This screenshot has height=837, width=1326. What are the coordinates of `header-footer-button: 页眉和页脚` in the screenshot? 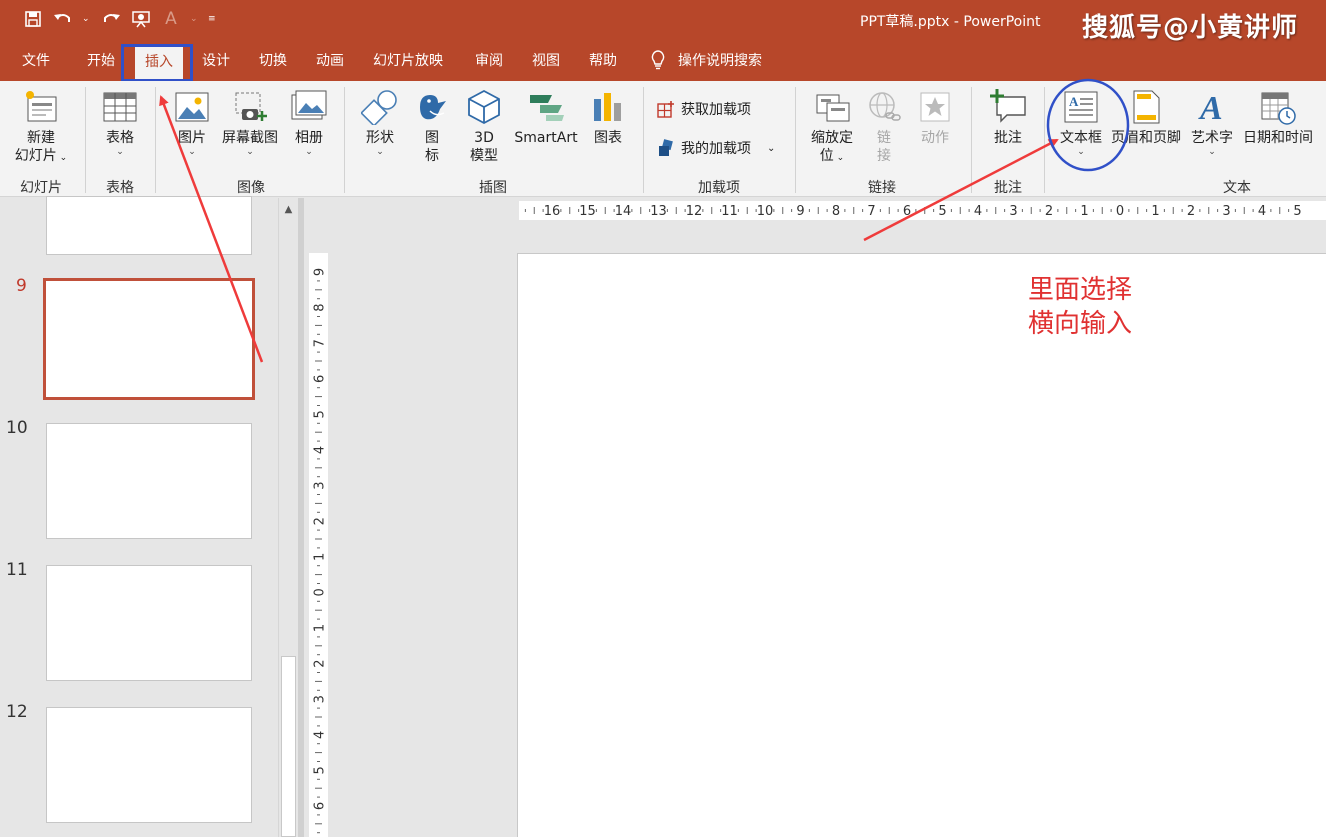 It's located at (1146, 118).